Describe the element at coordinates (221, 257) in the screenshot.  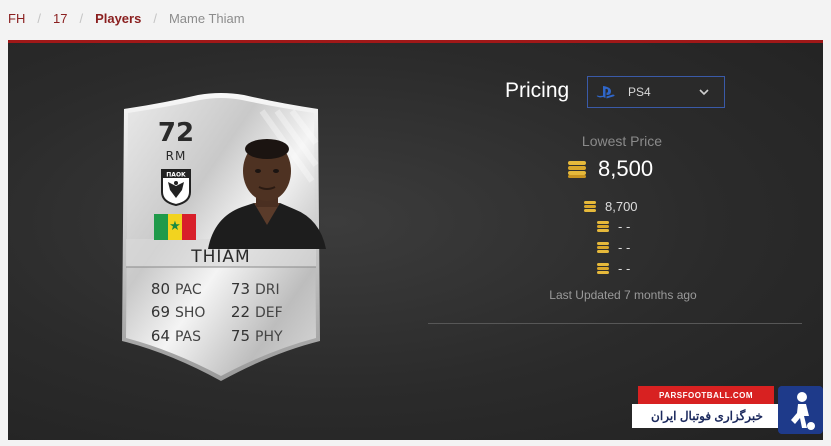
I see `card-player-name: THIAM` at that location.